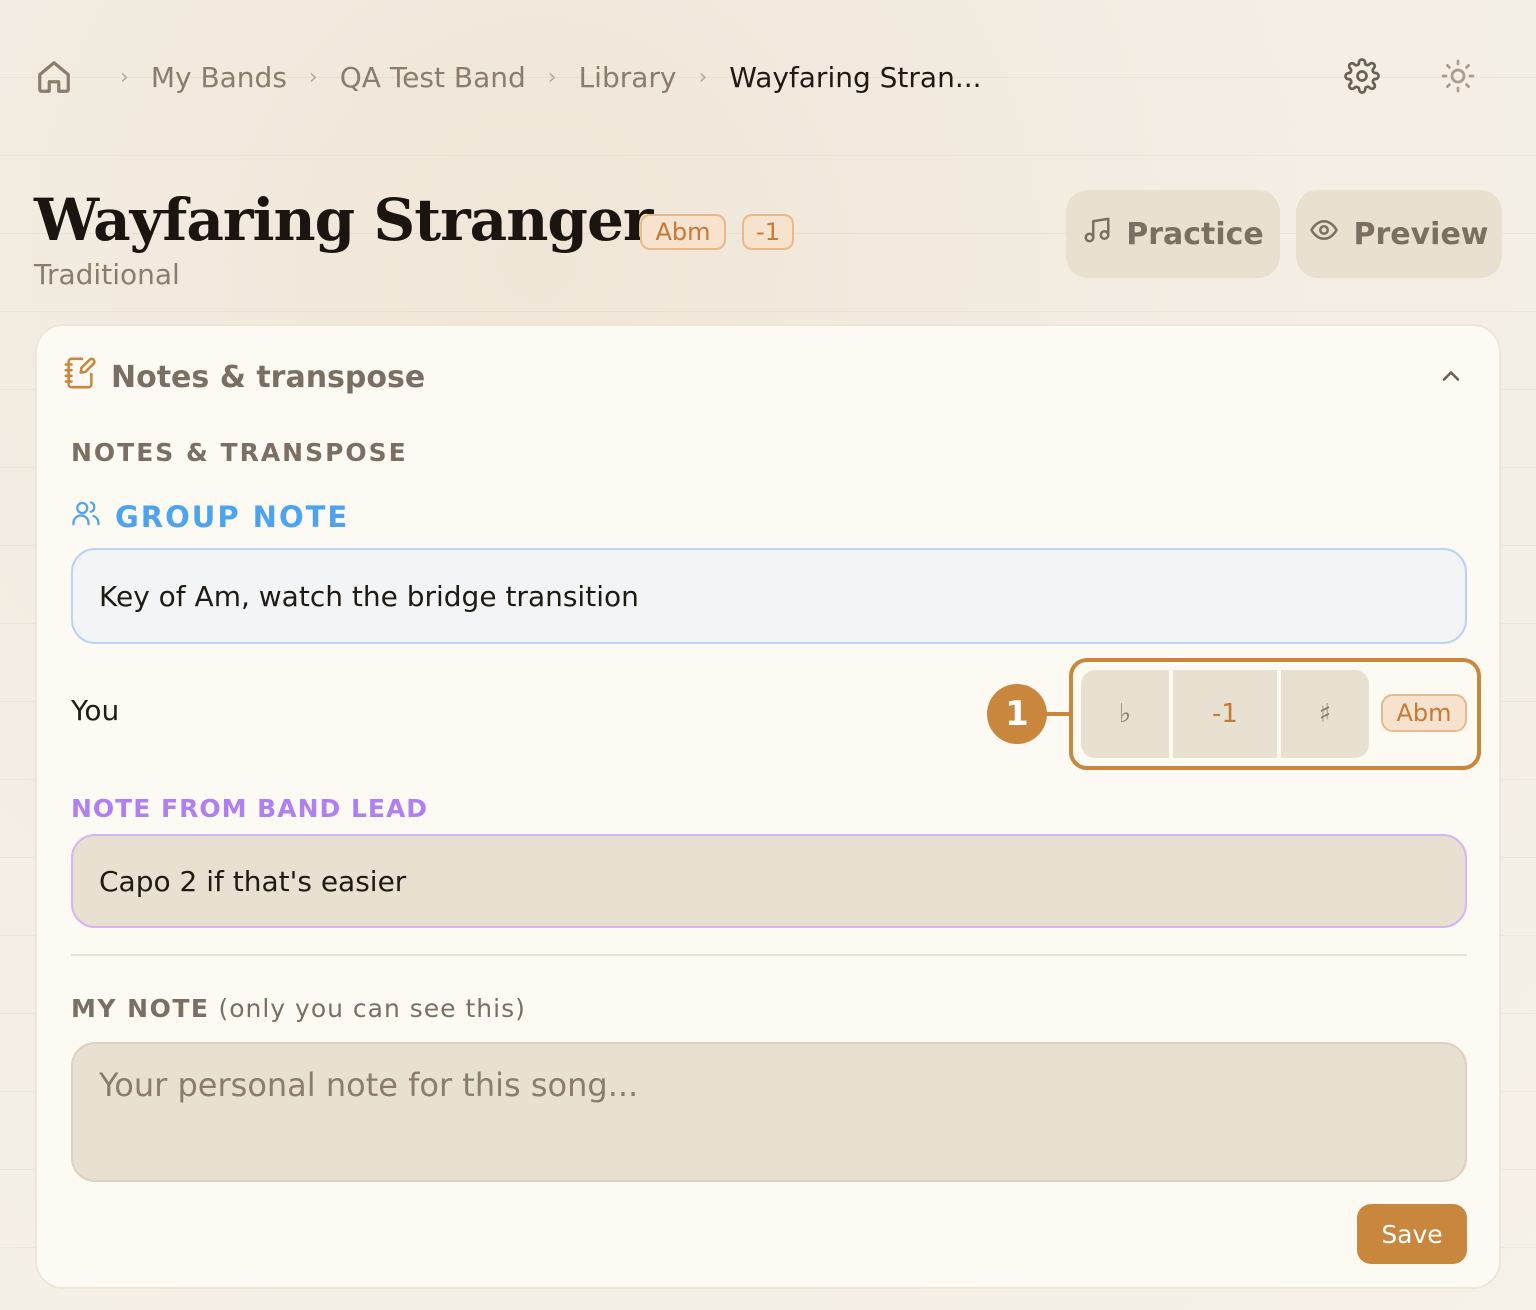 The width and height of the screenshot is (1536, 1310). Describe the element at coordinates (628, 77) in the screenshot. I see `breadcrumb-library: Library` at that location.